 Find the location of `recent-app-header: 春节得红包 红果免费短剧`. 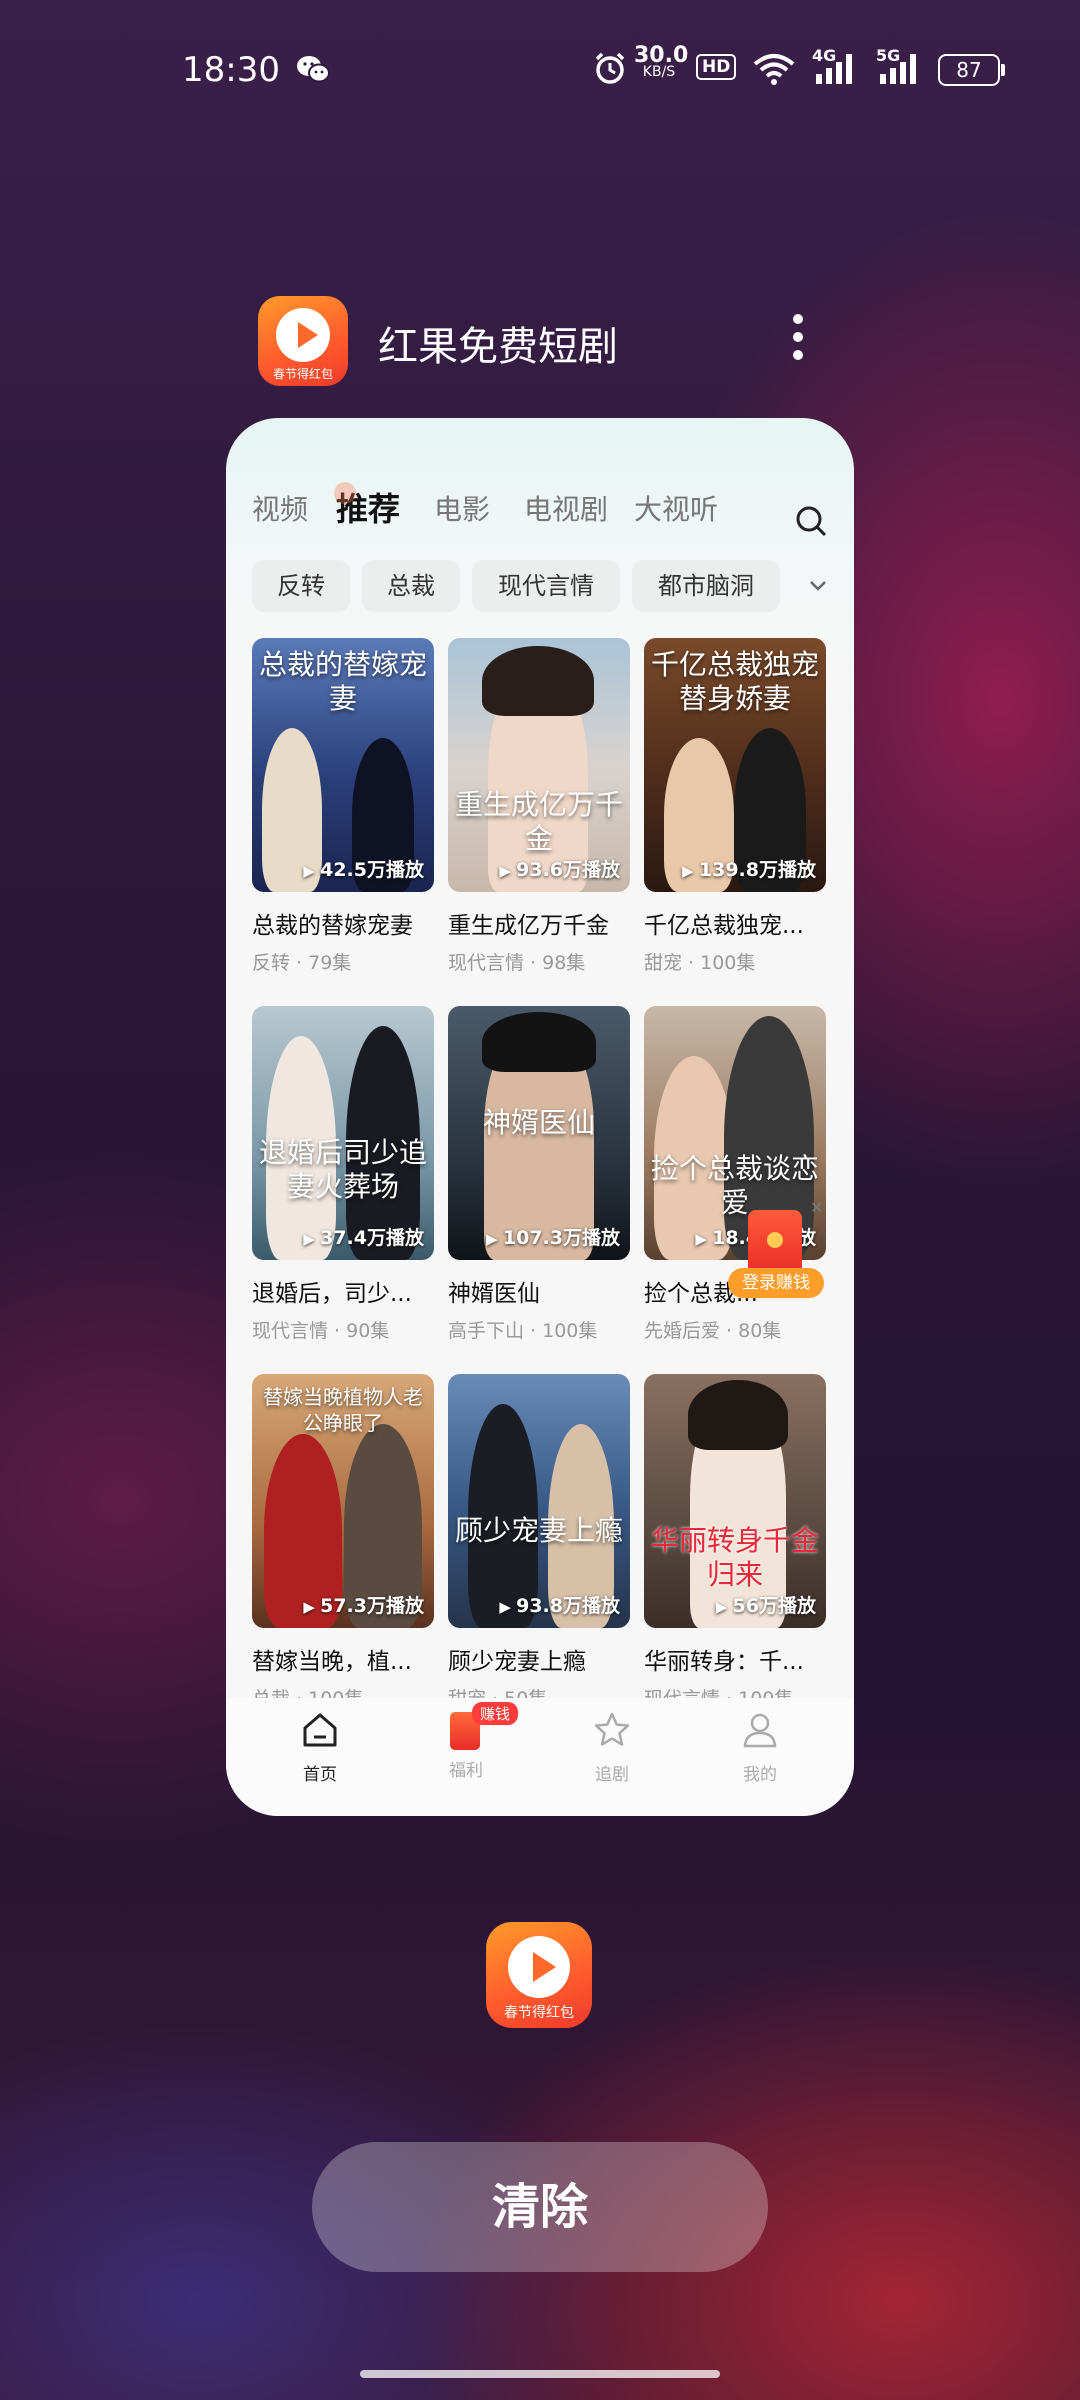

recent-app-header: 春节得红包 红果免费短剧 is located at coordinates (538, 342).